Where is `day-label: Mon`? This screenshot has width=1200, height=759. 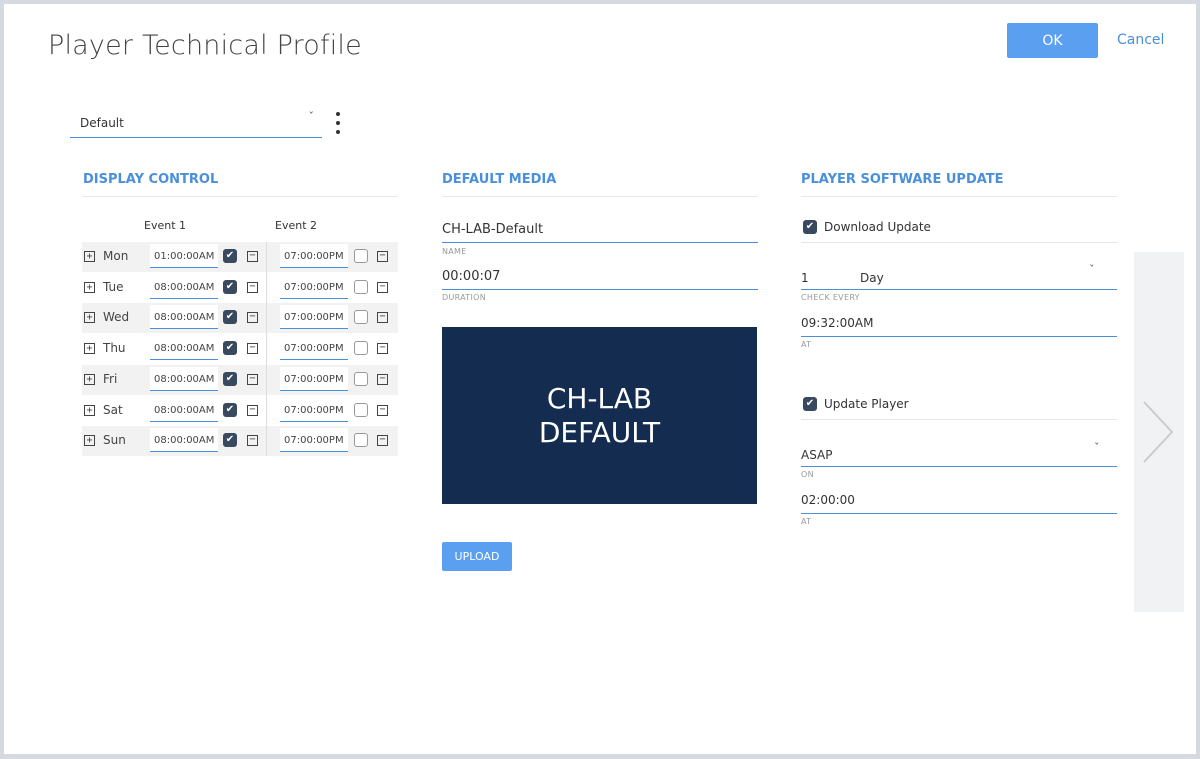
day-label: Mon is located at coordinates (116, 256).